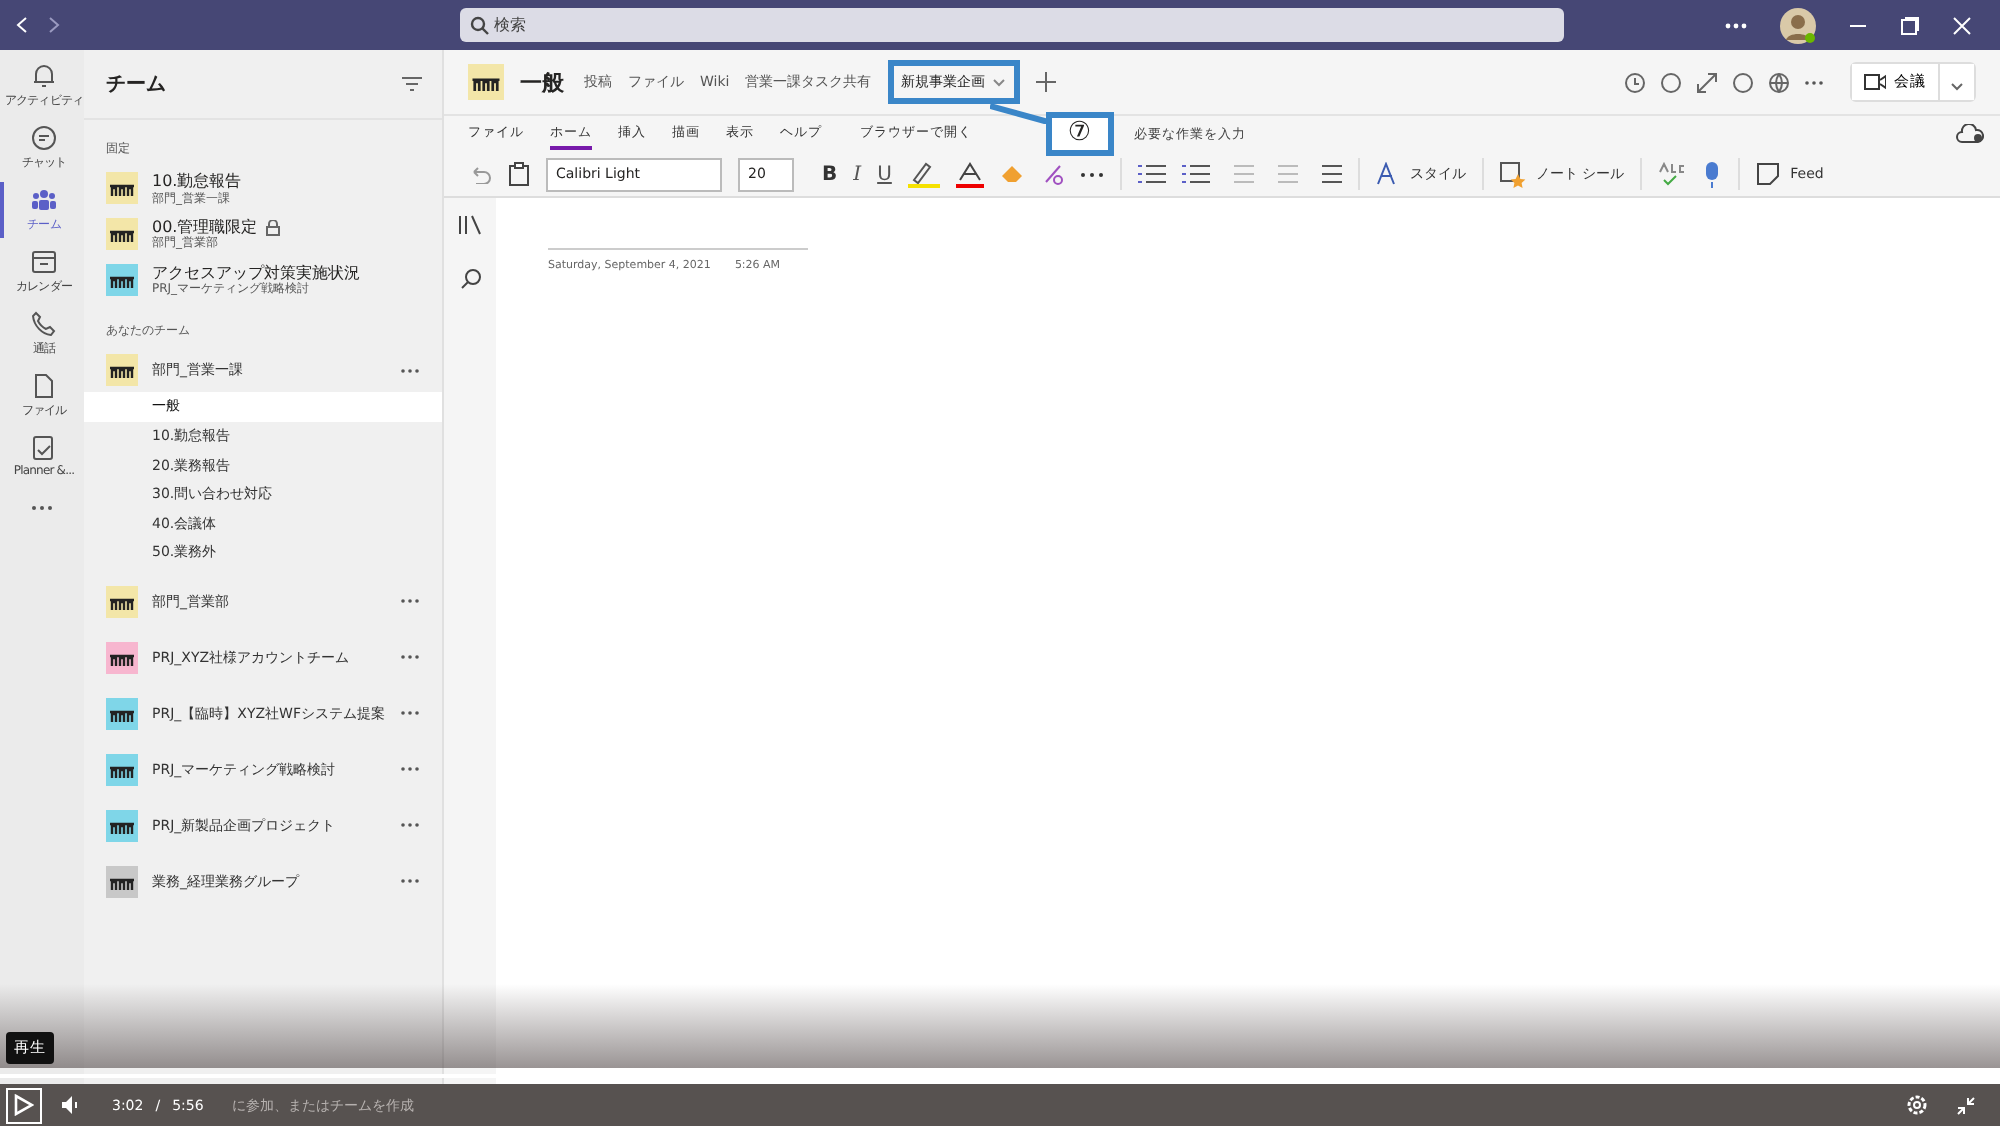 The width and height of the screenshot is (2000, 1126). What do you see at coordinates (830, 174) in the screenshot?
I see `bold-button: B` at bounding box center [830, 174].